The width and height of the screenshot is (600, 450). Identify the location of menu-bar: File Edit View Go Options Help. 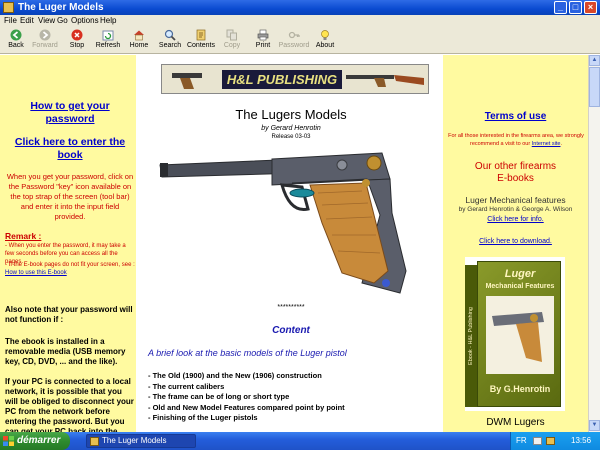
(300, 21).